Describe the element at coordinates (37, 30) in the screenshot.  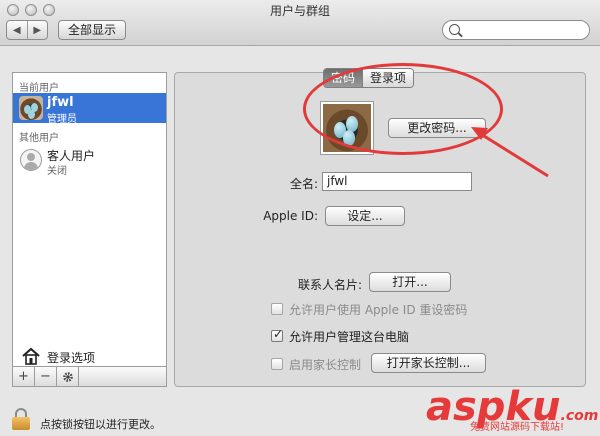
I see `forward-icon: ▶` at that location.